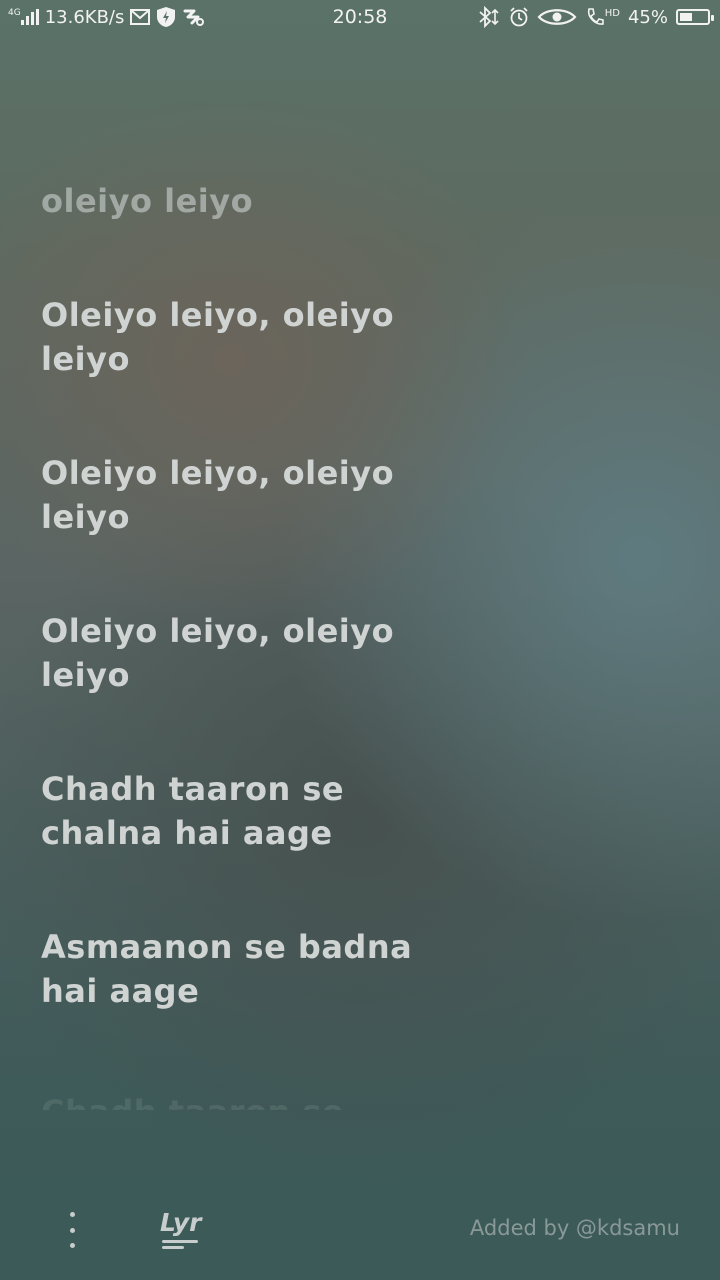 This screenshot has width=720, height=1280. I want to click on lyric-line: Asmaanon se badna hai aage, so click(227, 969).